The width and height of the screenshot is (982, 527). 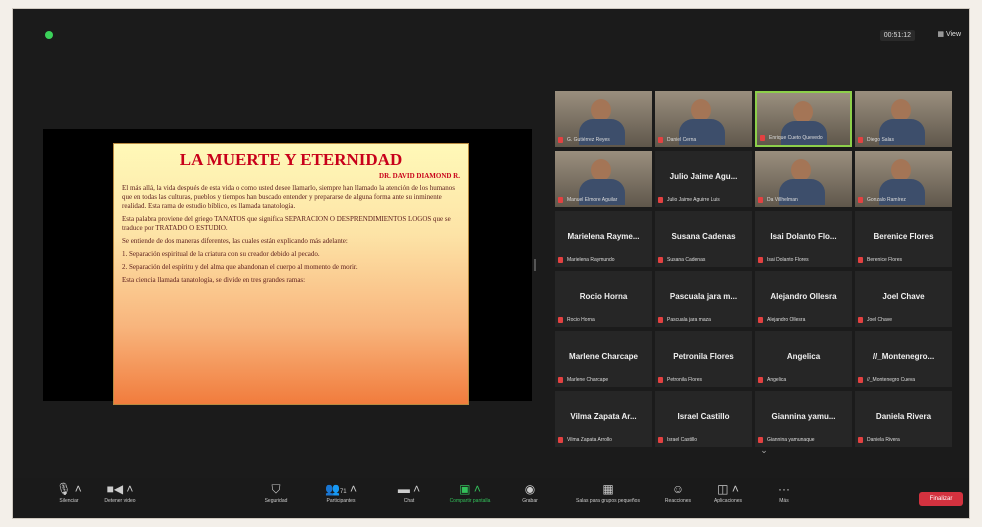 I want to click on participant-tile: Da Villhelman, so click(x=803, y=179).